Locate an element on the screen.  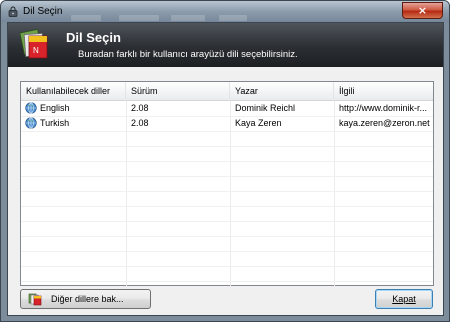
cell-author: Kaya Zeren is located at coordinates (258, 123).